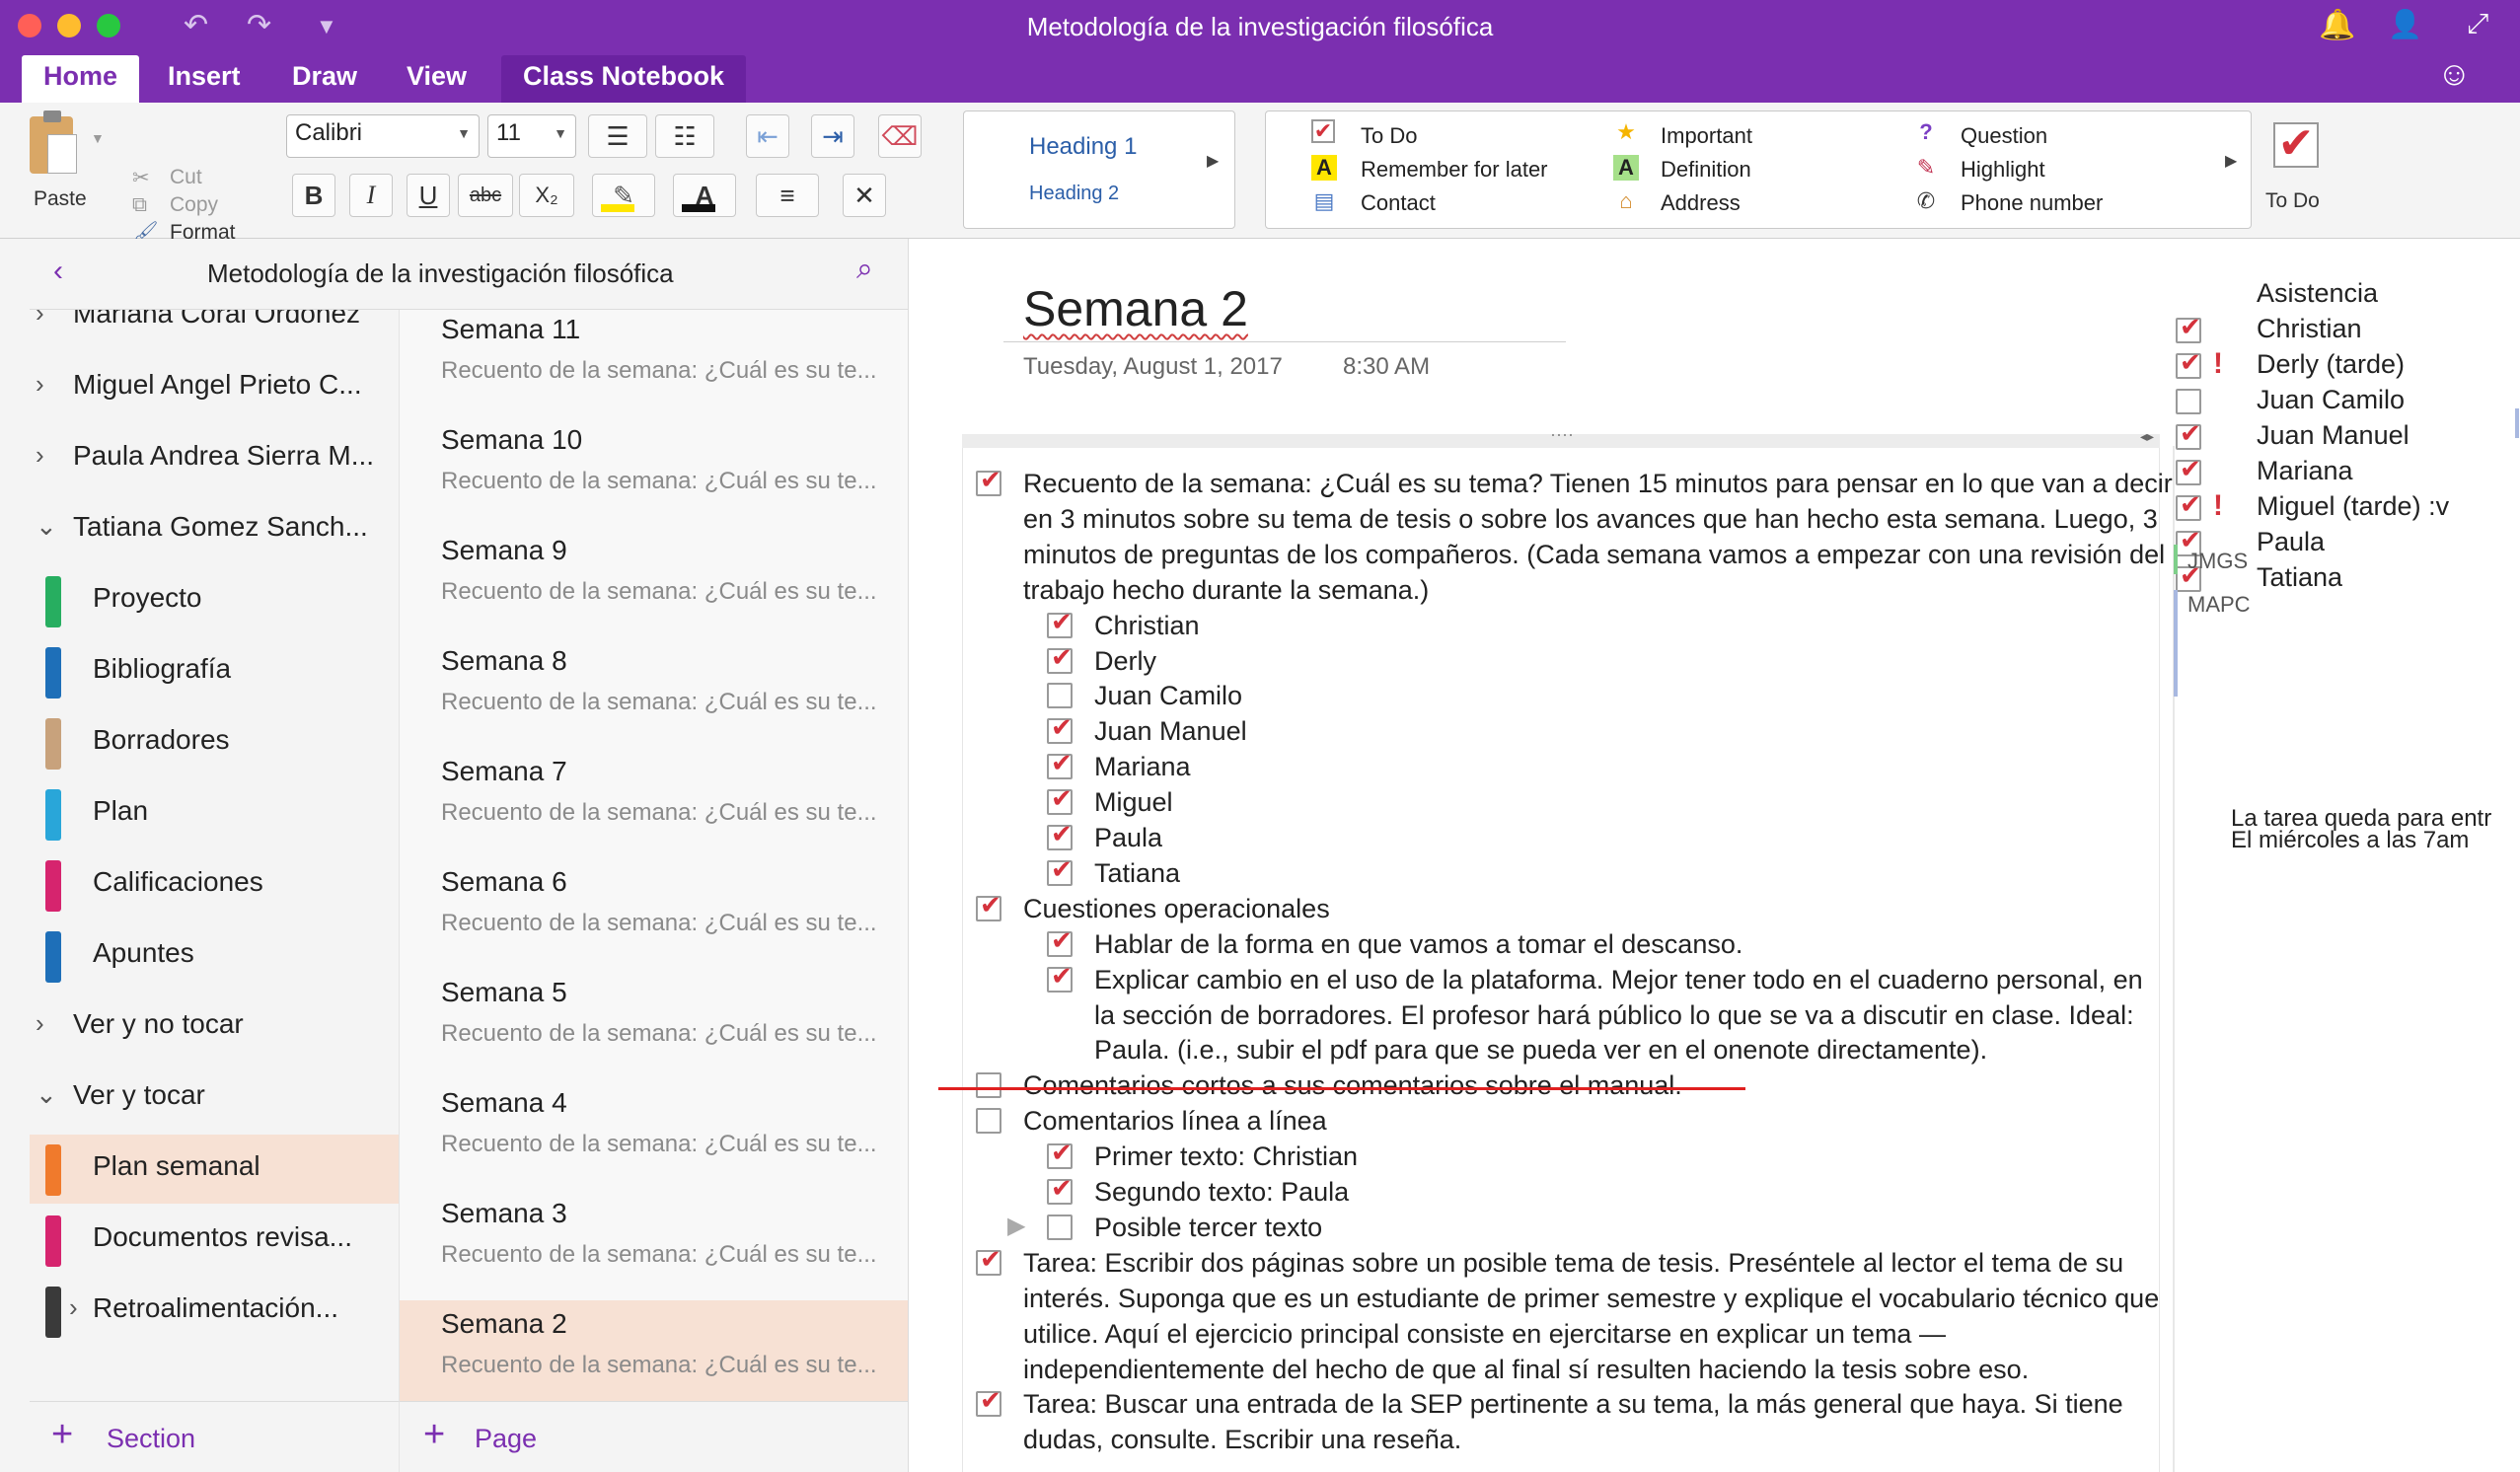 The width and height of the screenshot is (2520, 1472). What do you see at coordinates (832, 136) in the screenshot?
I see `increase-indent-button: ⇥` at bounding box center [832, 136].